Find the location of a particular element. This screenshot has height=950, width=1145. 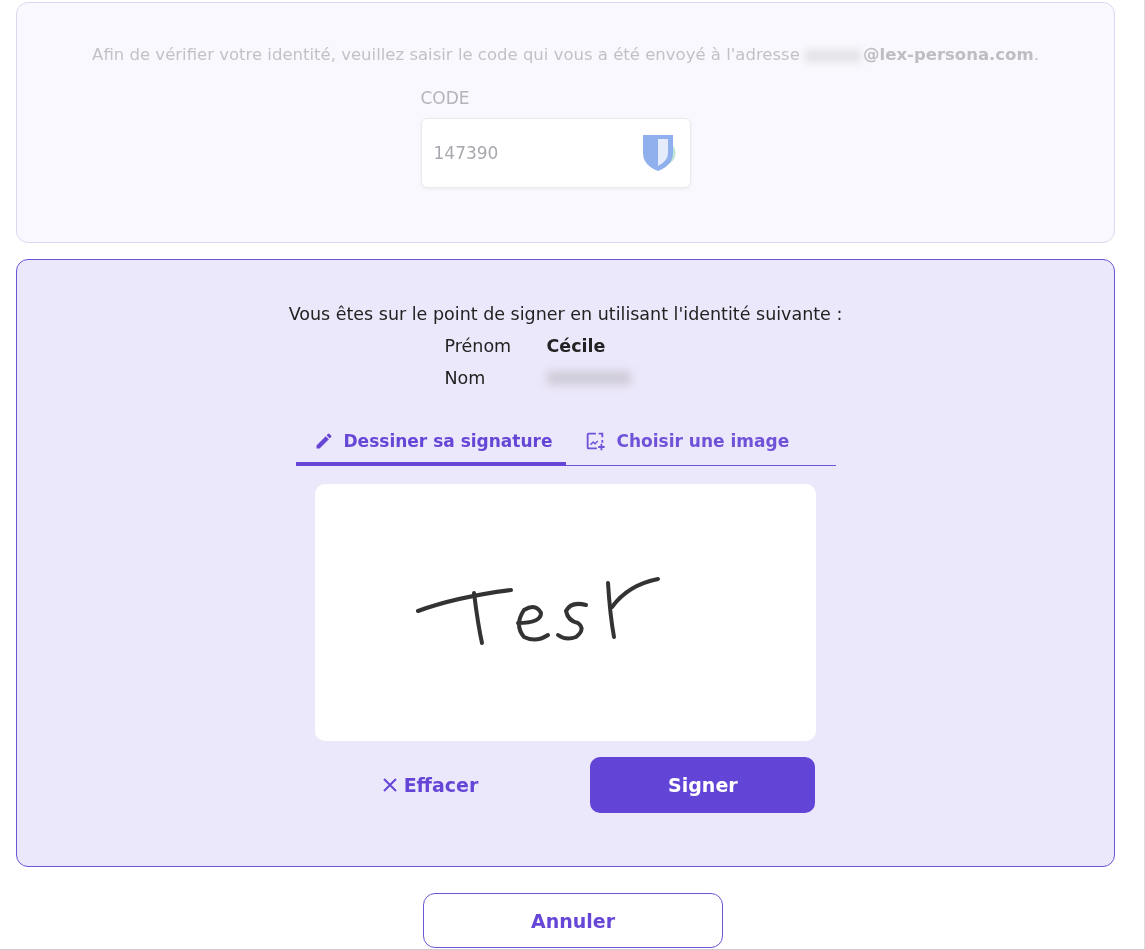

close-icon is located at coordinates (389, 785).